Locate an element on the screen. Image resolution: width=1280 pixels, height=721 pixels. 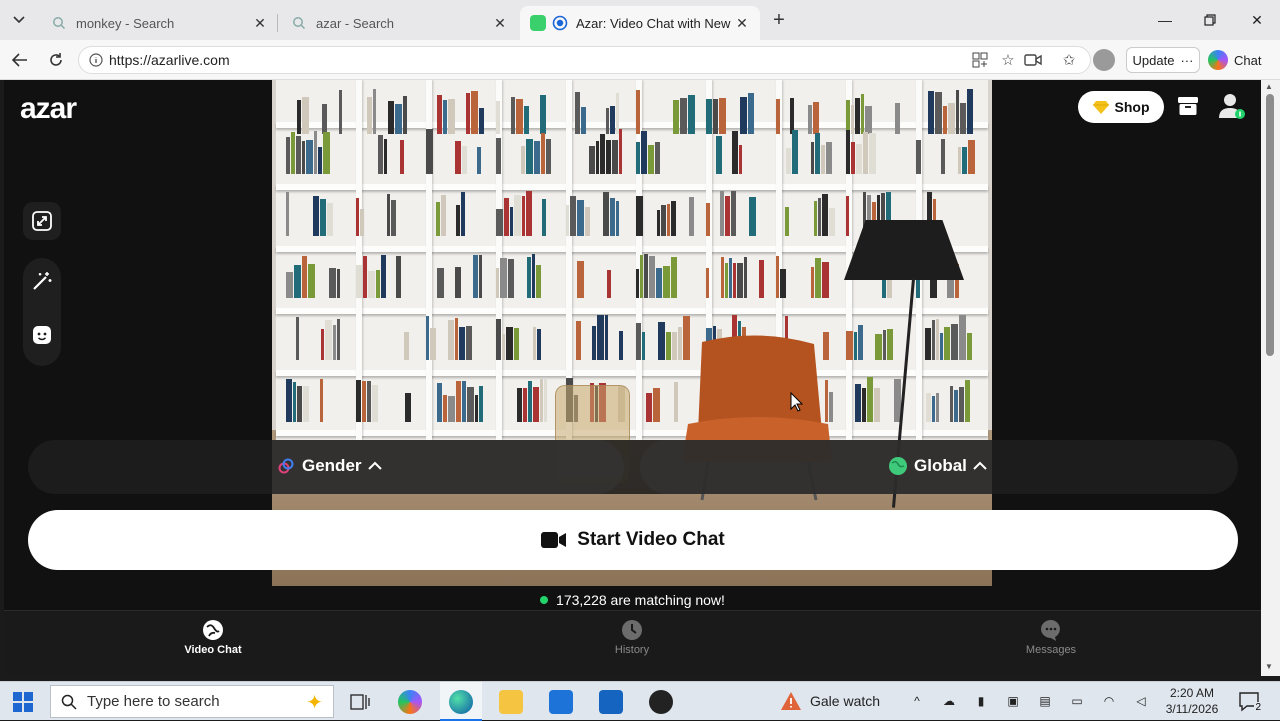
profile-icon is located at coordinates (1232, 107).